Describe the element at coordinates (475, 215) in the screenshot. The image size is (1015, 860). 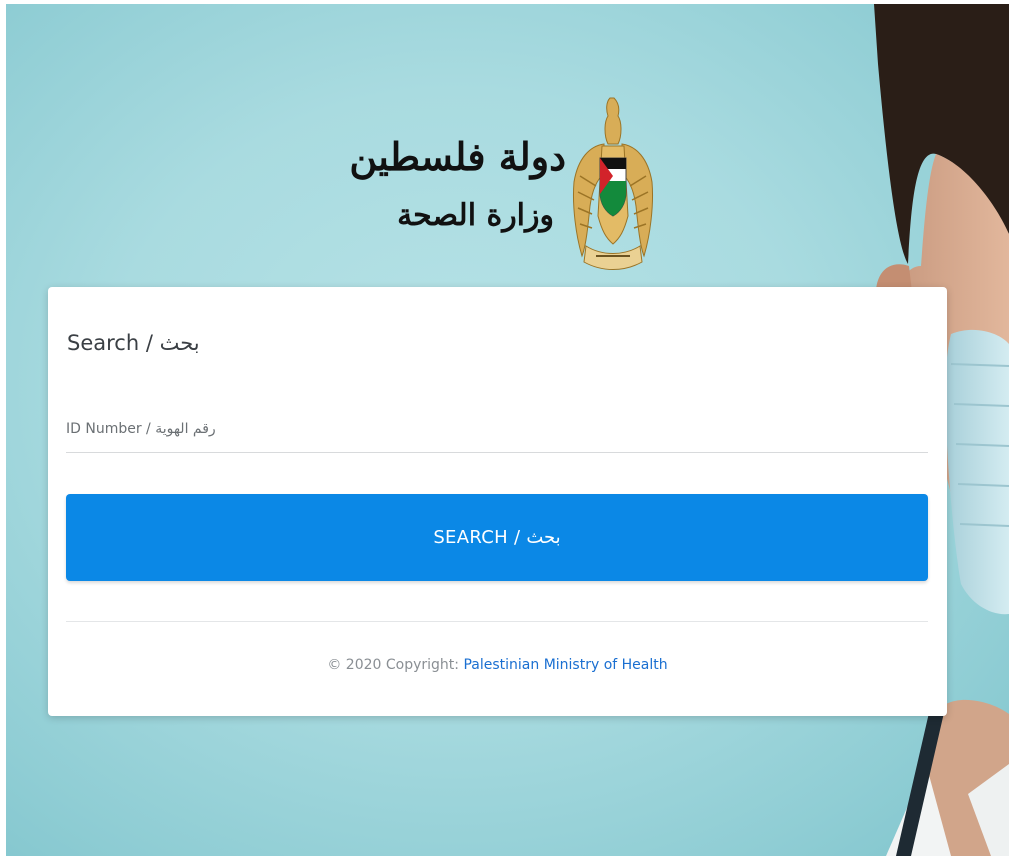
I see `brand-subtitle: وزارة الصحة` at that location.